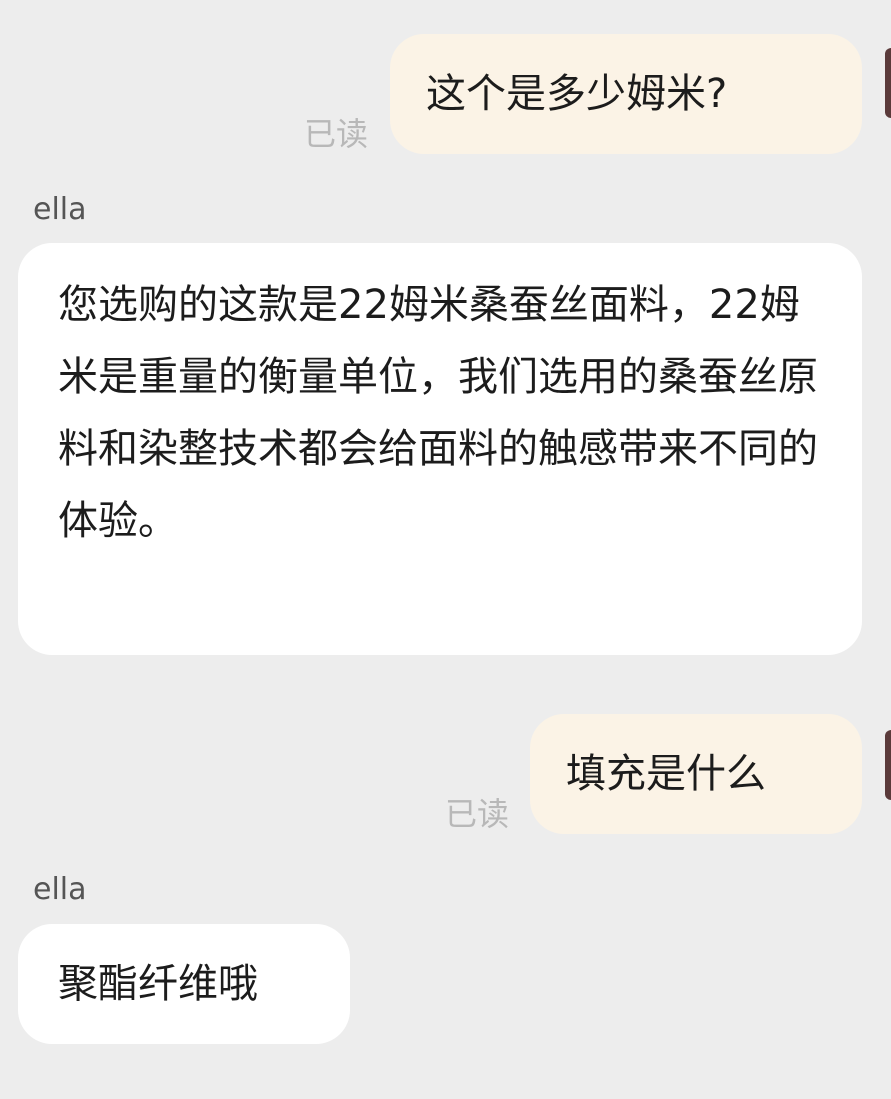  Describe the element at coordinates (158, 984) in the screenshot. I see `message-text: 聚酯纤维哦` at that location.